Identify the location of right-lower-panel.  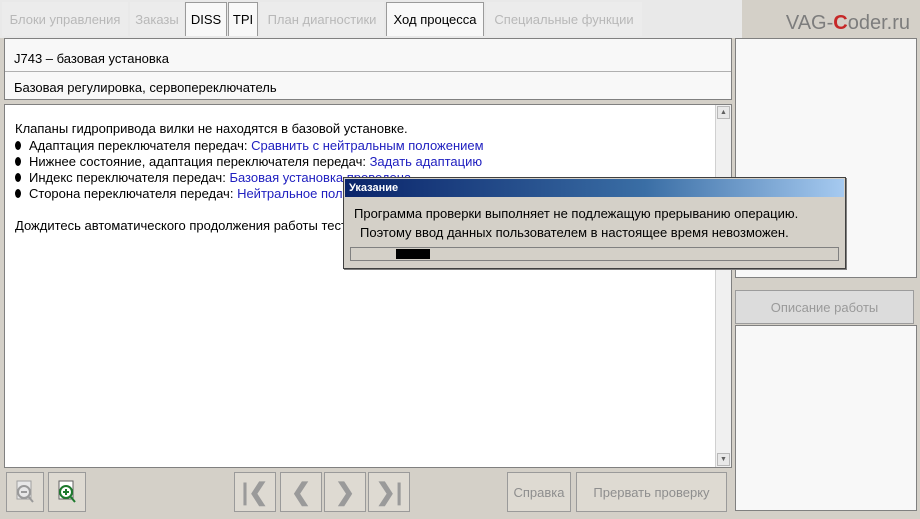
(826, 418).